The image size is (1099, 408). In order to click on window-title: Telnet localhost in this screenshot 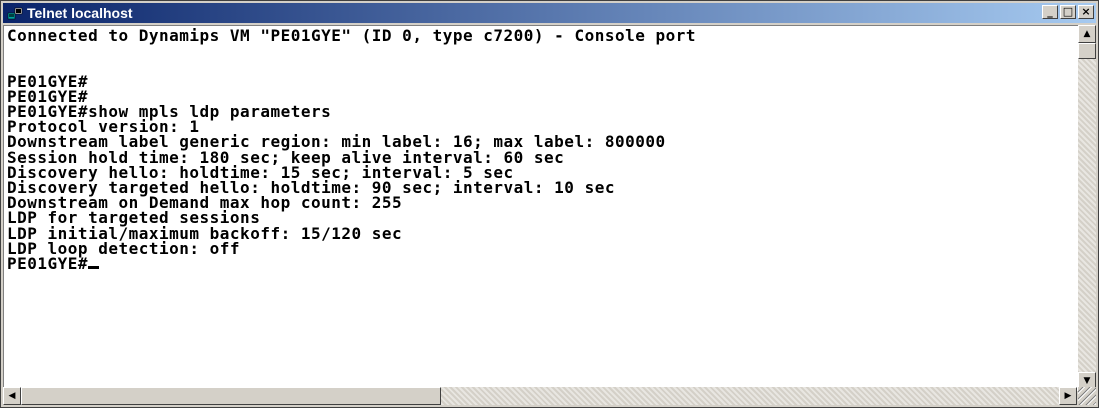, I will do `click(80, 13)`.